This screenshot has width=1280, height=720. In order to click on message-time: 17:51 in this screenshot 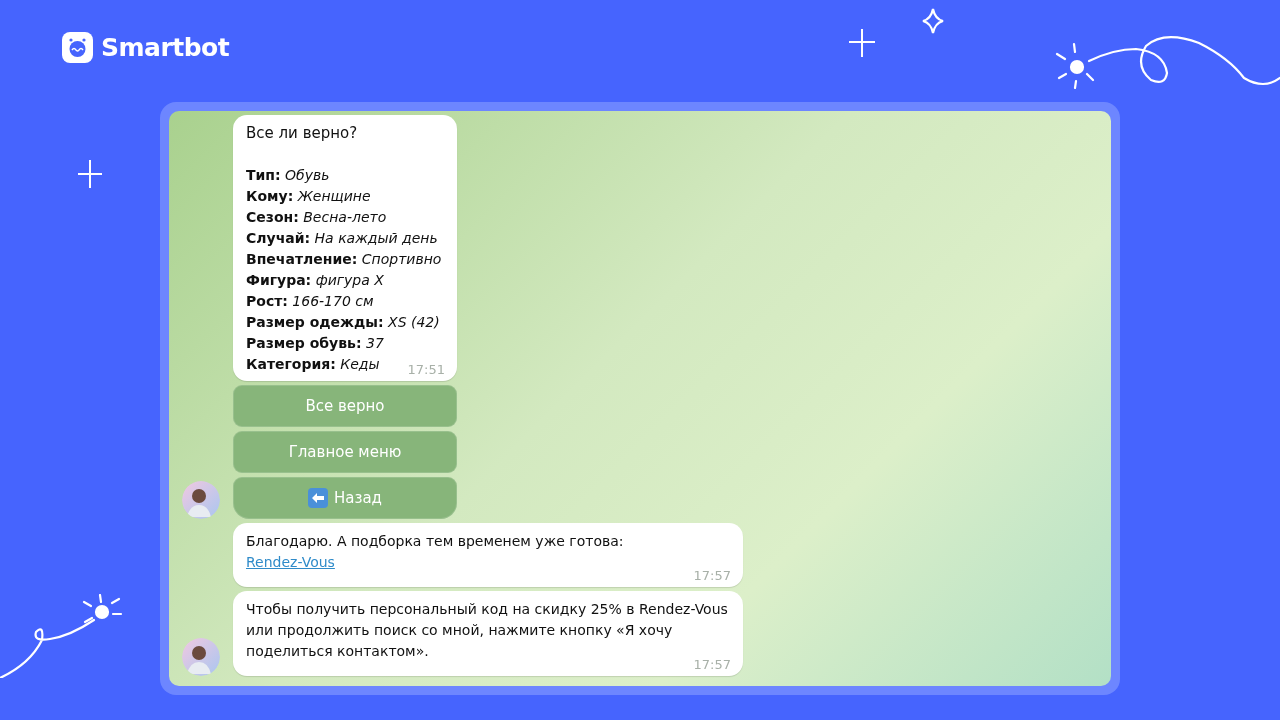, I will do `click(426, 370)`.